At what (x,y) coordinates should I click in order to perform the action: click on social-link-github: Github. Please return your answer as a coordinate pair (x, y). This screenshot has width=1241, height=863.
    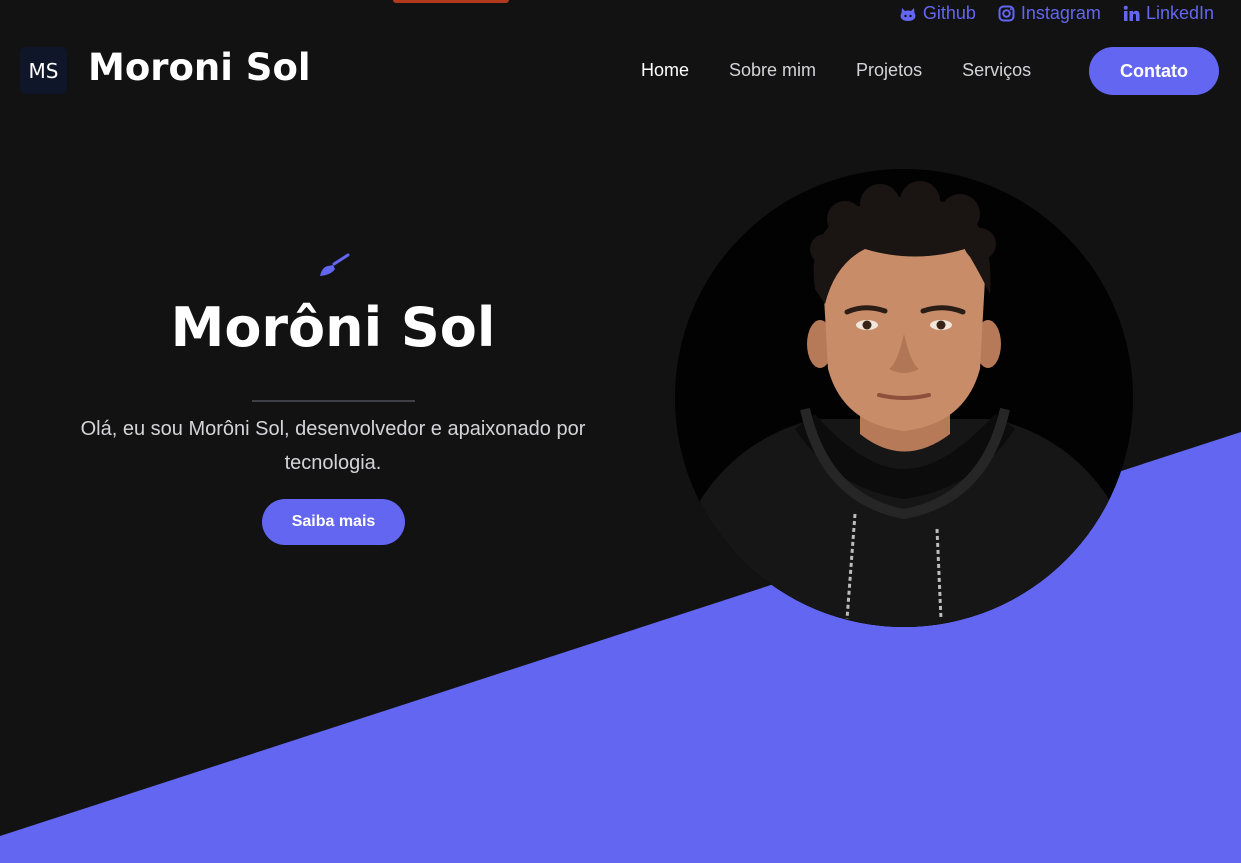
    Looking at the image, I should click on (937, 13).